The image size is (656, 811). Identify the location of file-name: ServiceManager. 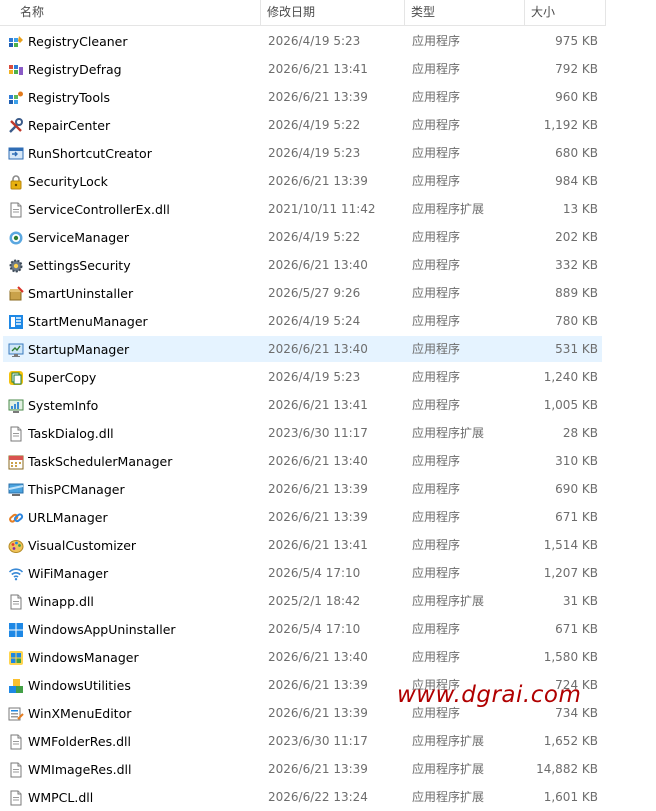
(78, 237).